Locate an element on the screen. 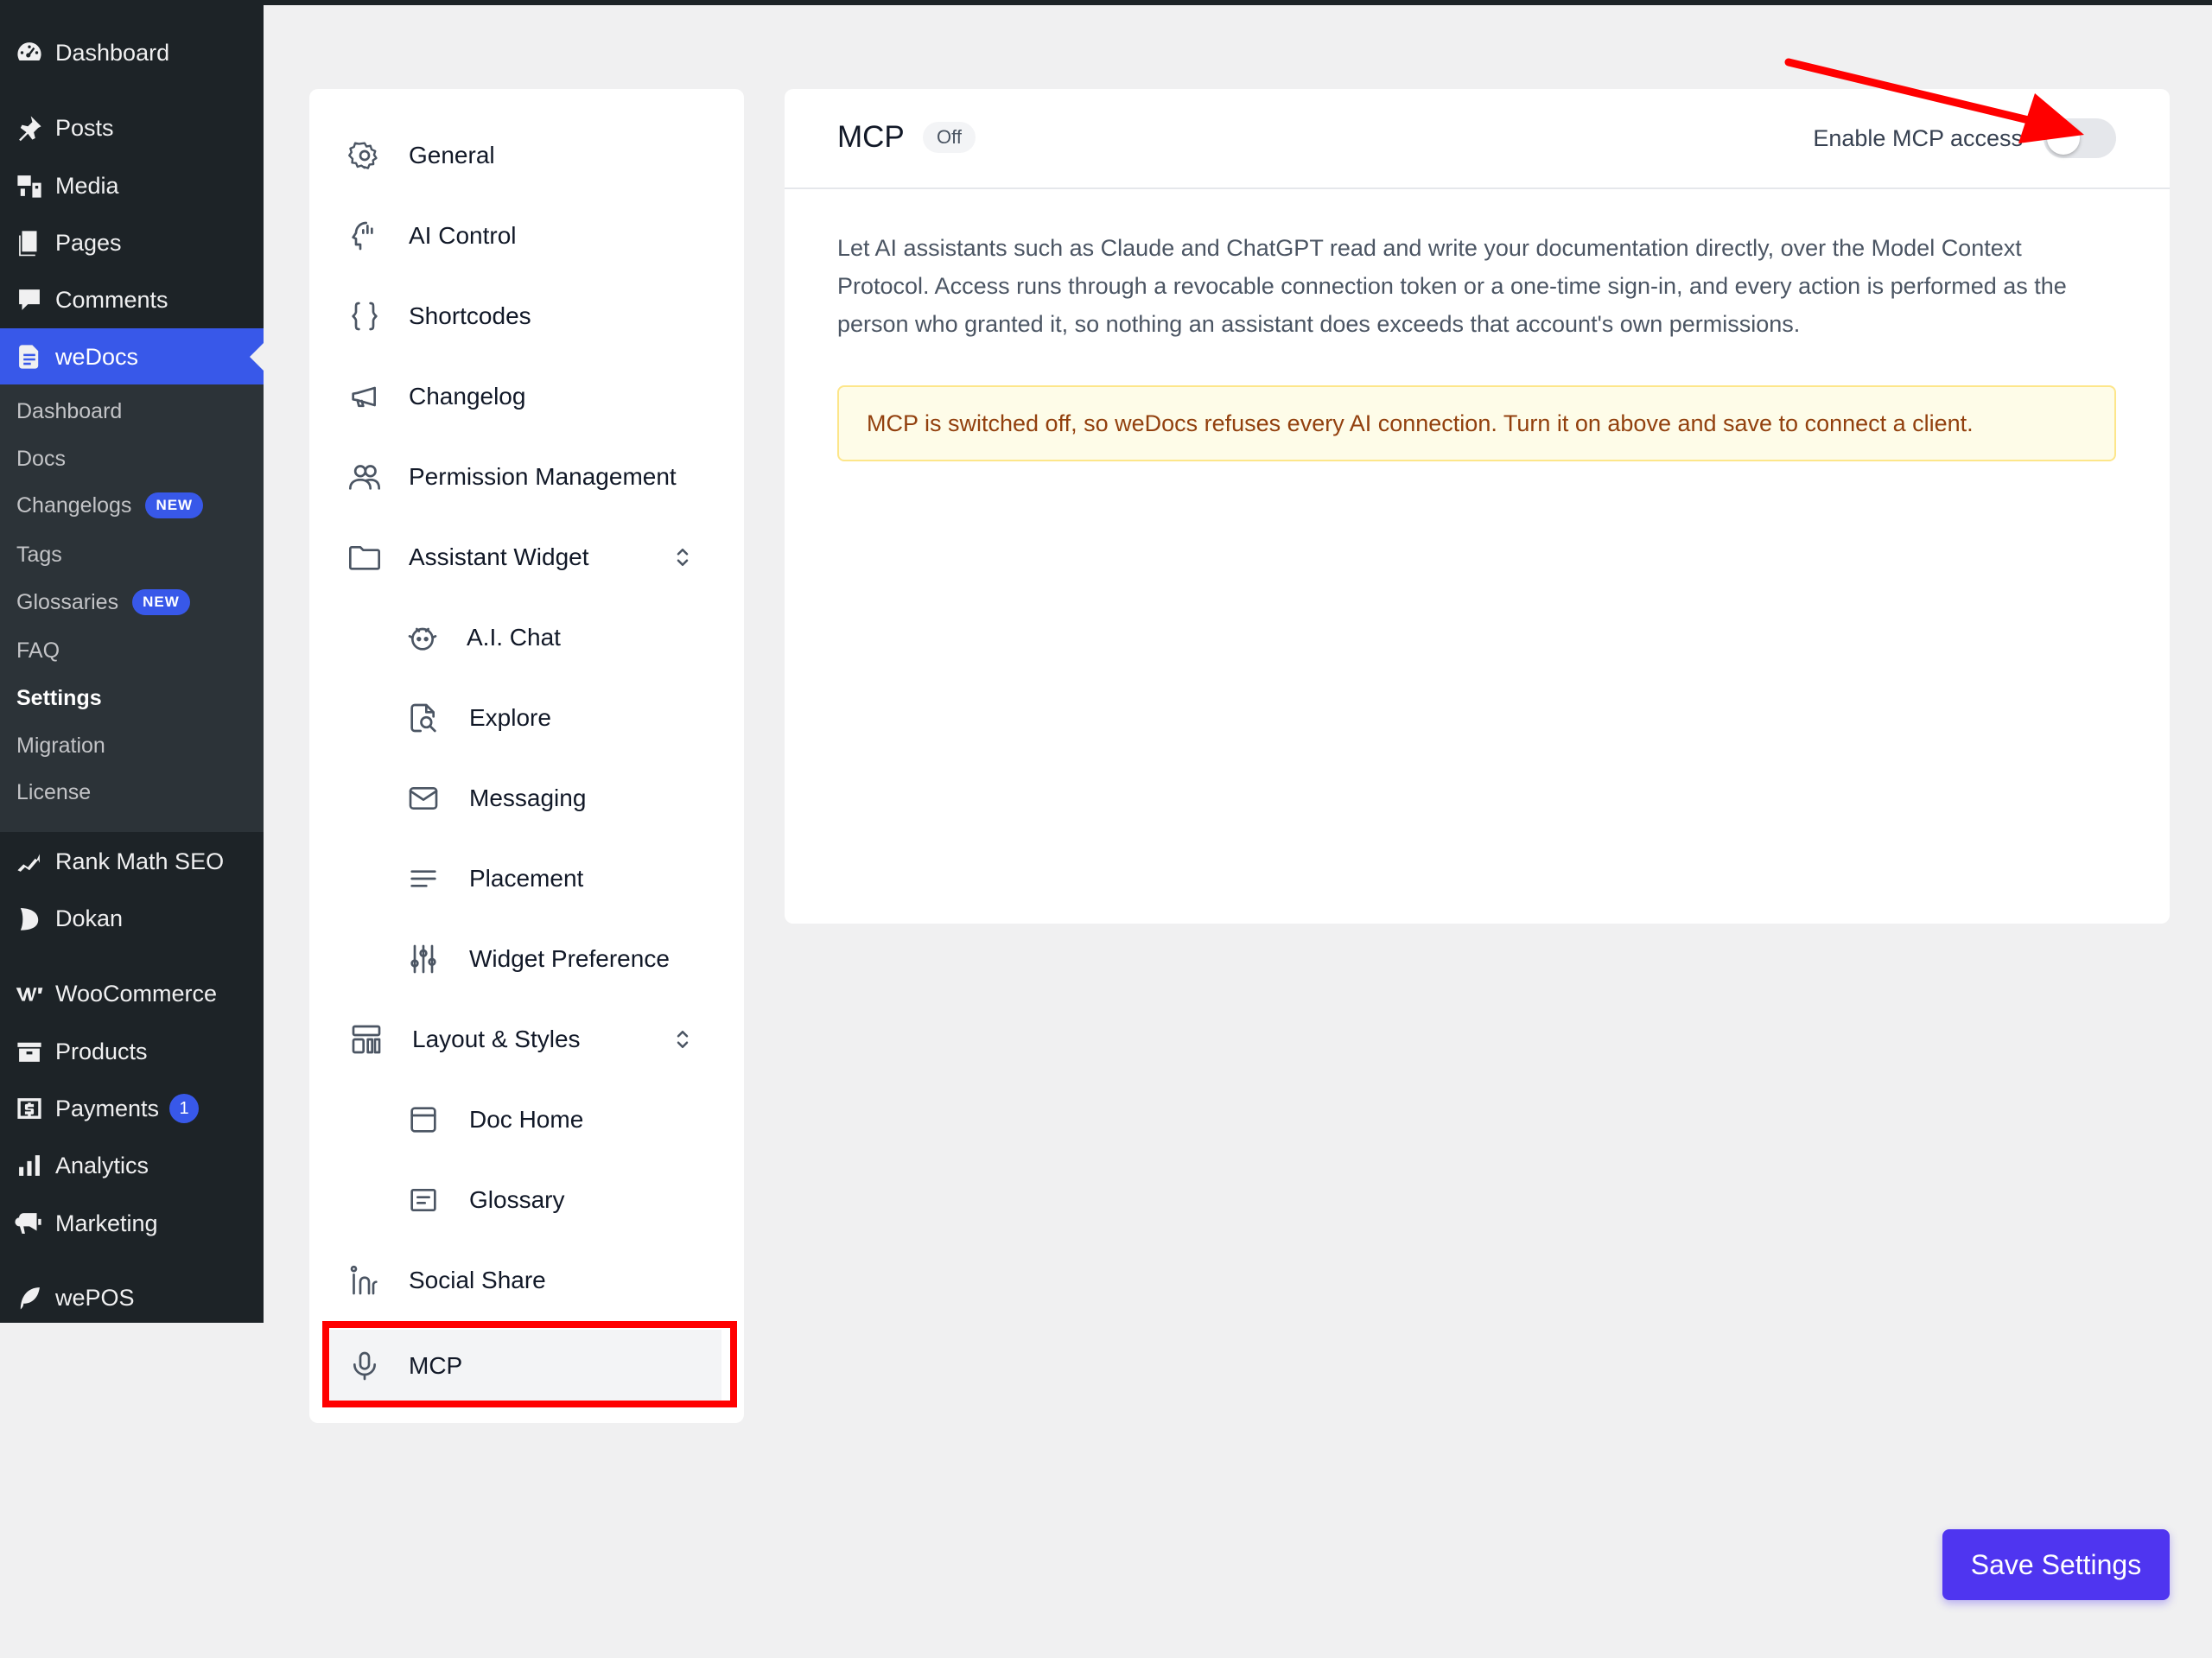  submenu-dashboard: Dashboard is located at coordinates (69, 411).